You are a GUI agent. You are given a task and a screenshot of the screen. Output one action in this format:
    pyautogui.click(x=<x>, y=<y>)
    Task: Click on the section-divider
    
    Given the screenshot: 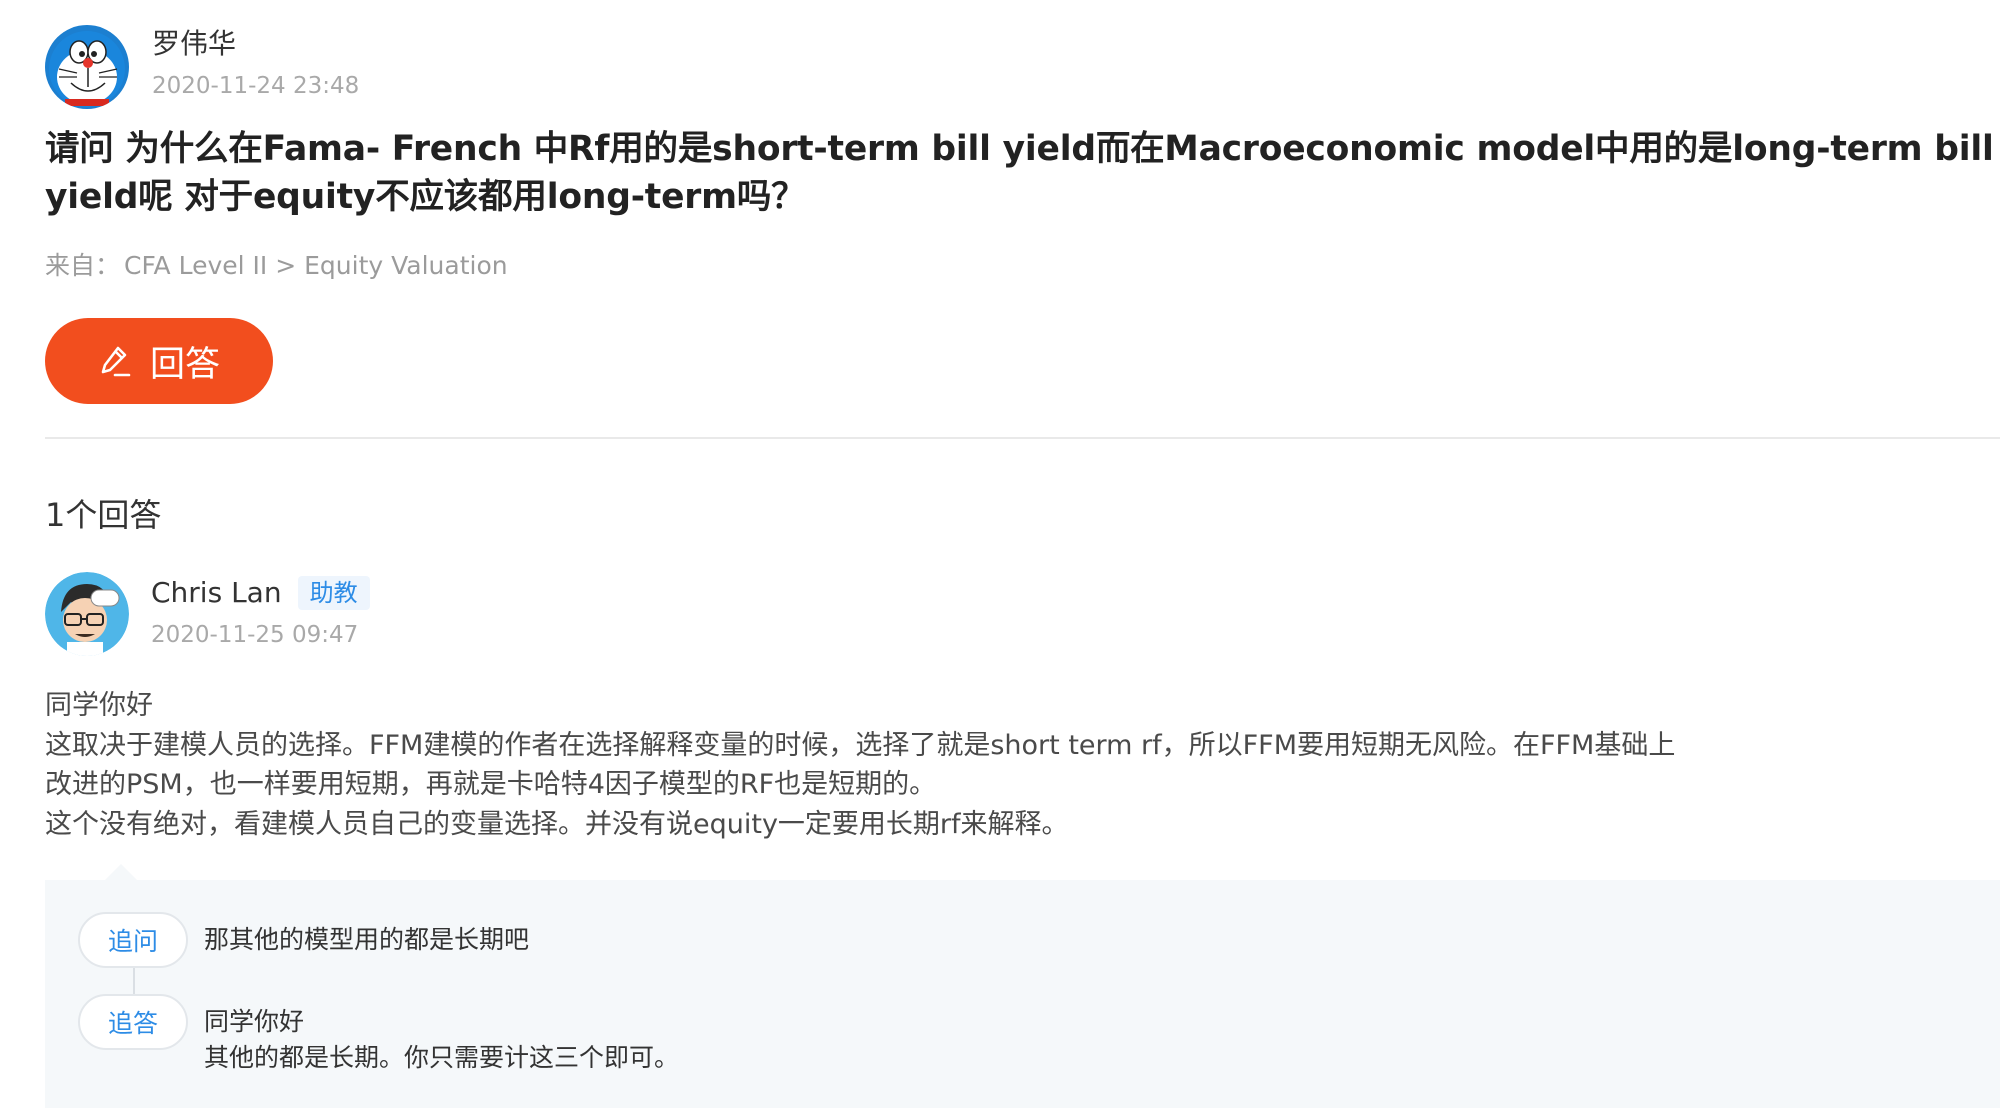 What is the action you would take?
    pyautogui.click(x=1022, y=438)
    